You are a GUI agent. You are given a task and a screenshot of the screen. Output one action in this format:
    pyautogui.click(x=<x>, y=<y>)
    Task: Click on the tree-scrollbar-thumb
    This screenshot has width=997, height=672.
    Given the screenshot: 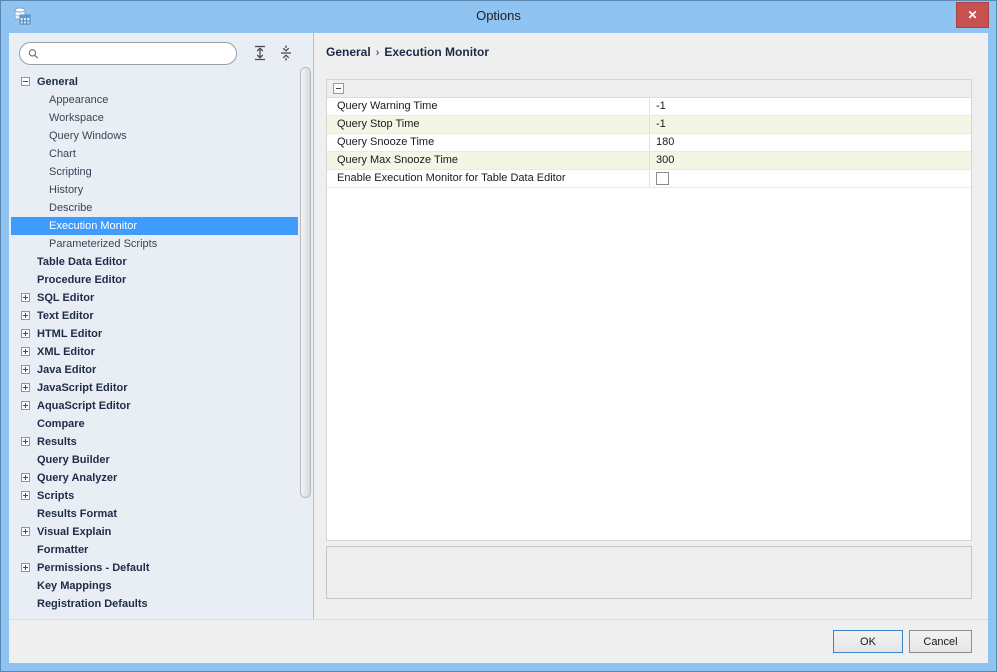 What is the action you would take?
    pyautogui.click(x=305, y=282)
    